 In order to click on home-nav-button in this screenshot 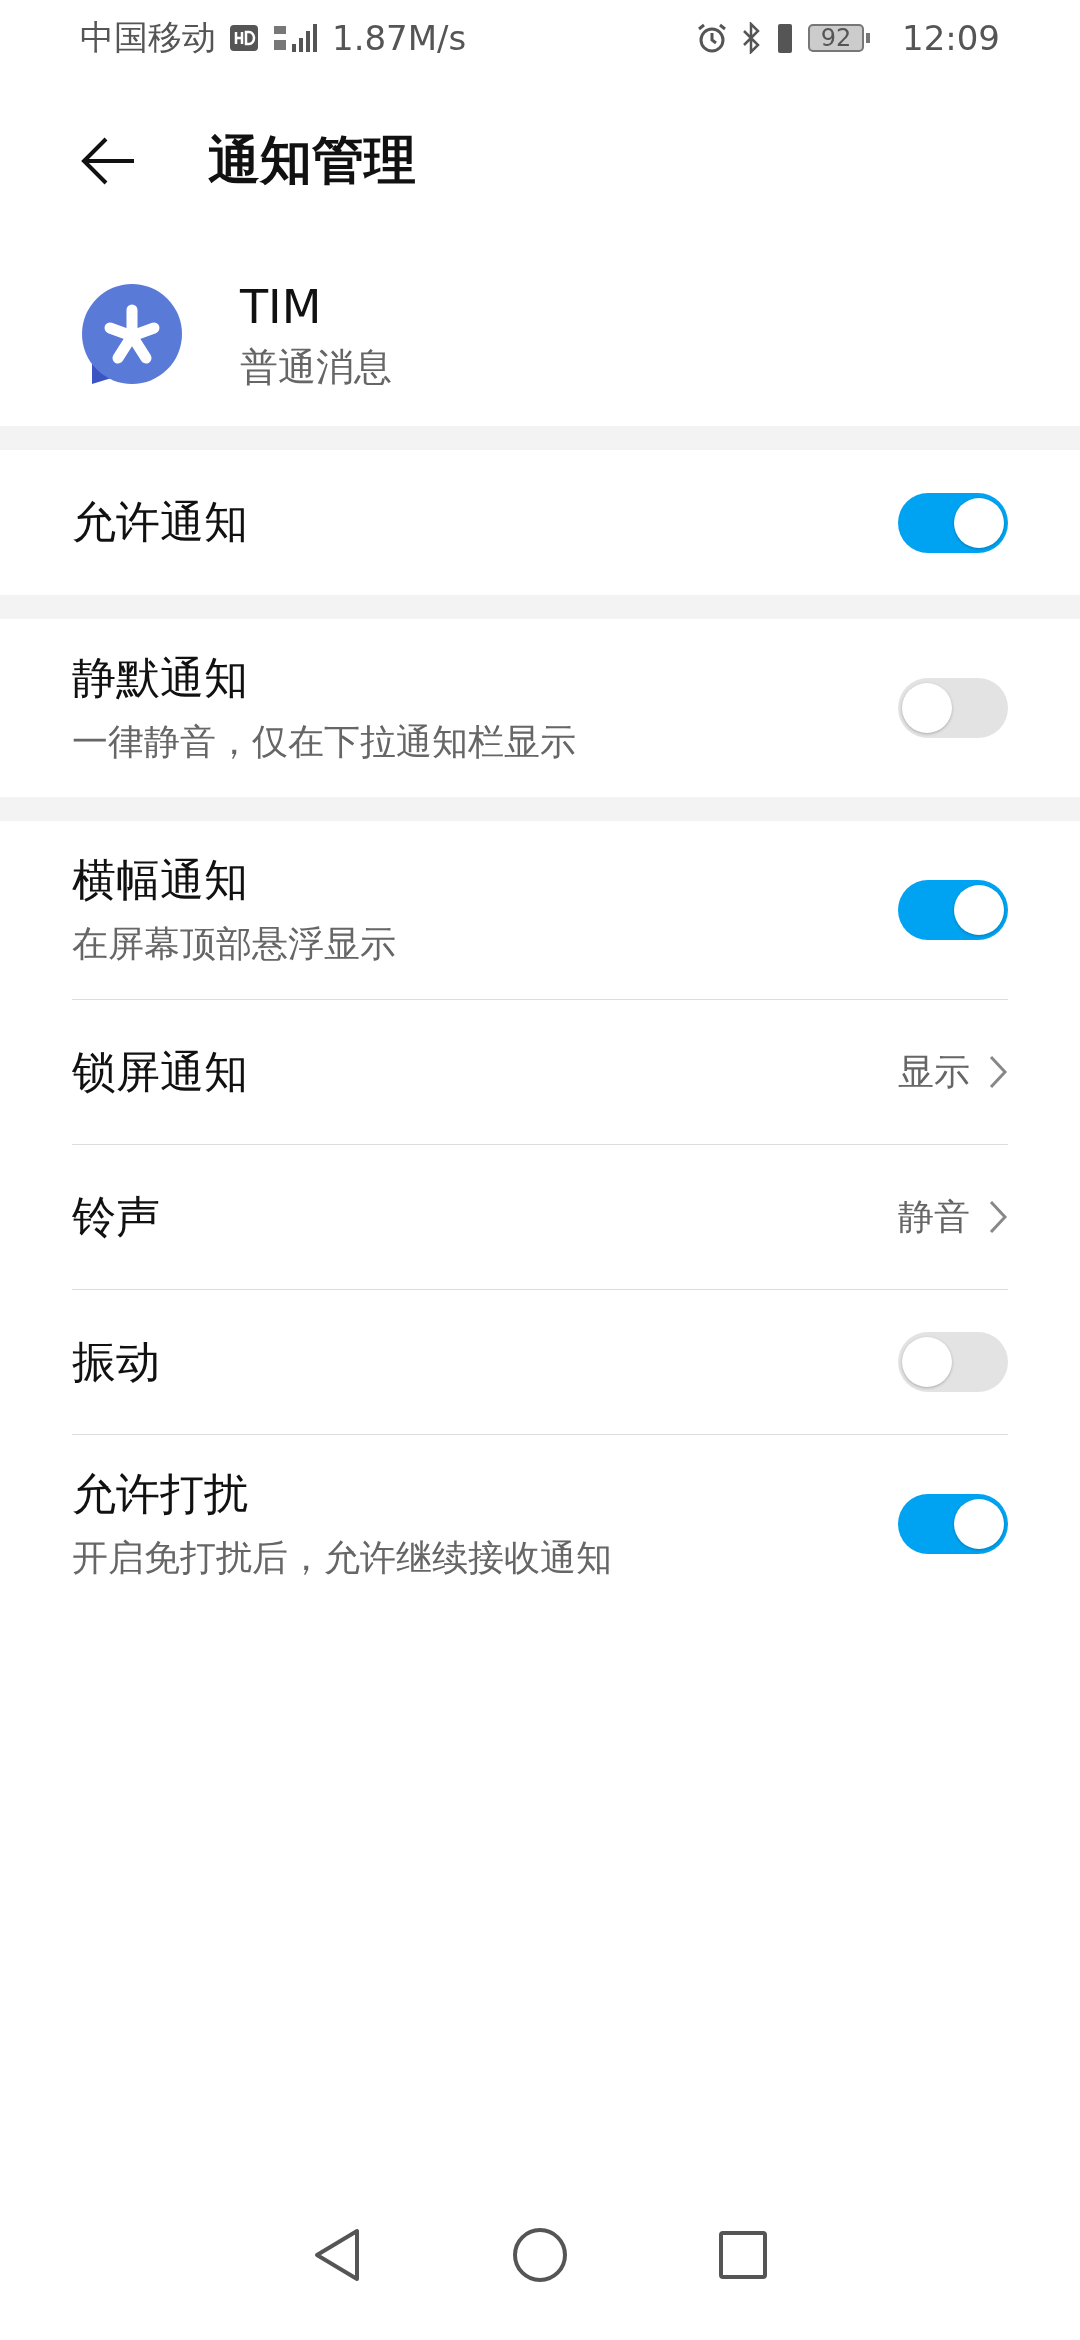, I will do `click(540, 2255)`.